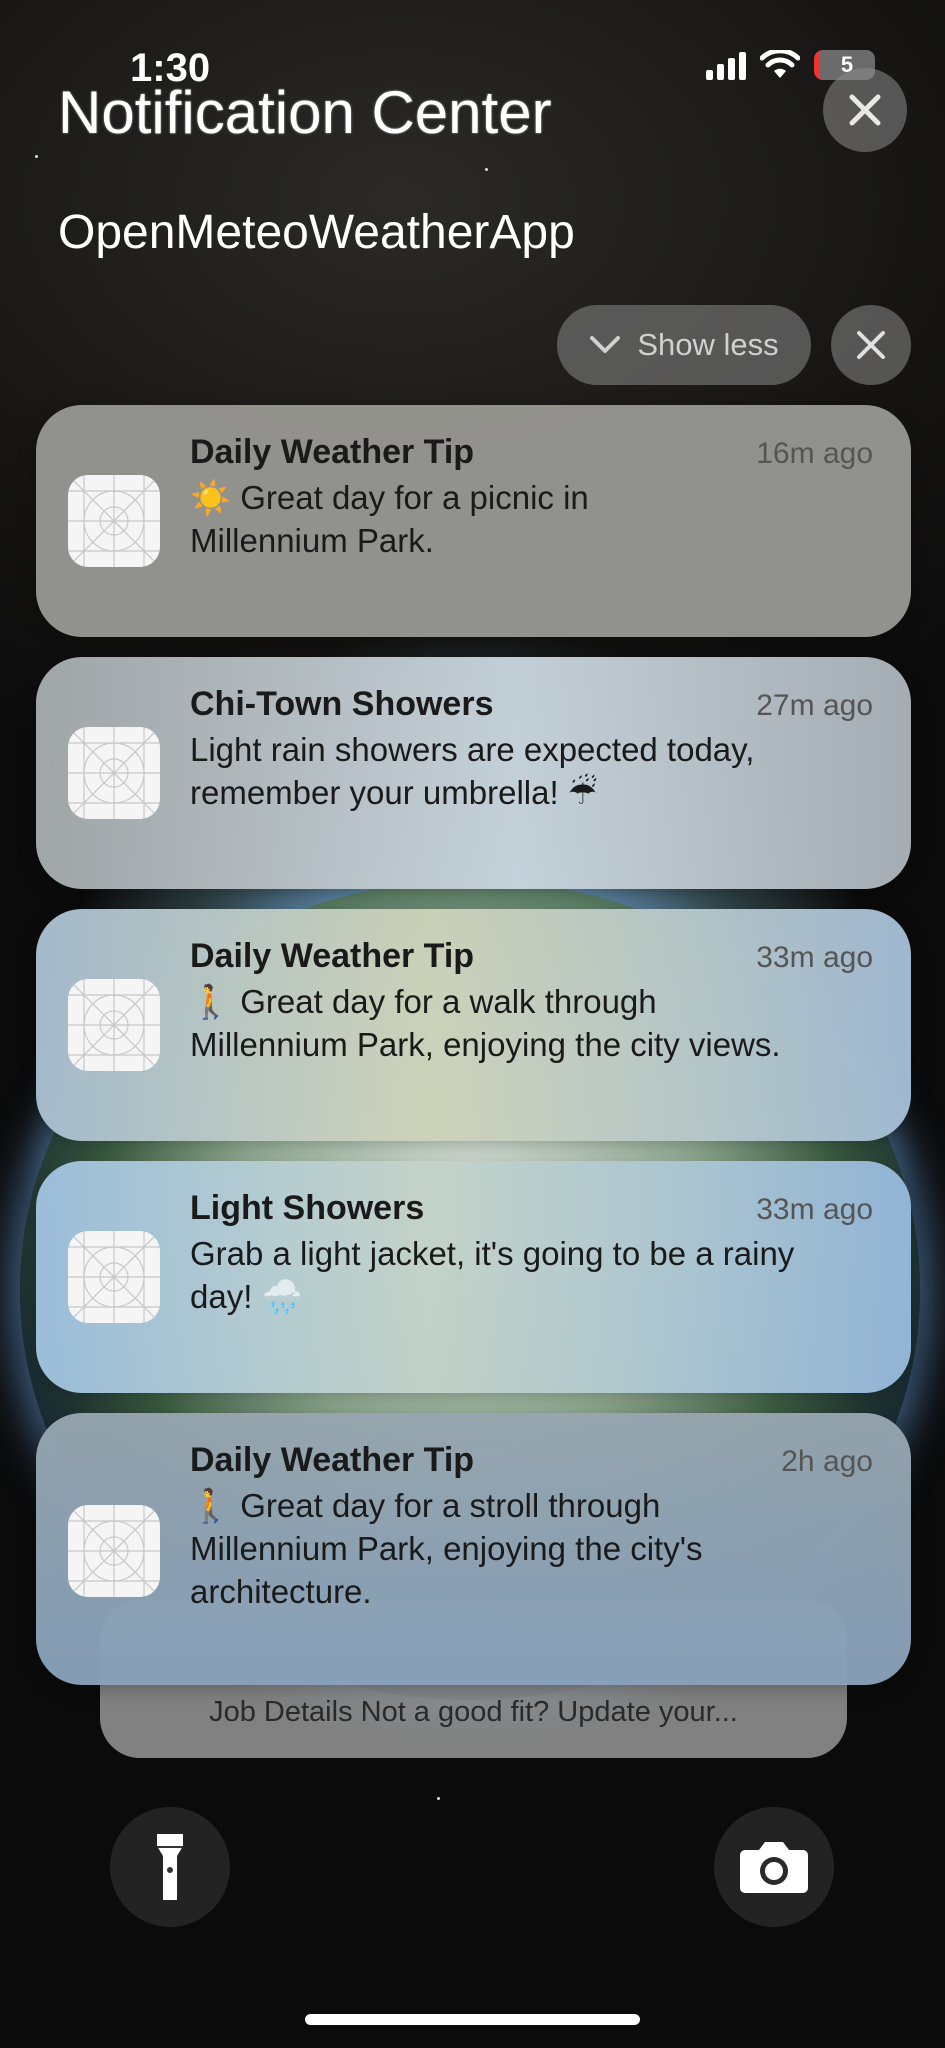 The height and width of the screenshot is (2048, 945). Describe the element at coordinates (708, 344) in the screenshot. I see `show-less-label: Show less` at that location.